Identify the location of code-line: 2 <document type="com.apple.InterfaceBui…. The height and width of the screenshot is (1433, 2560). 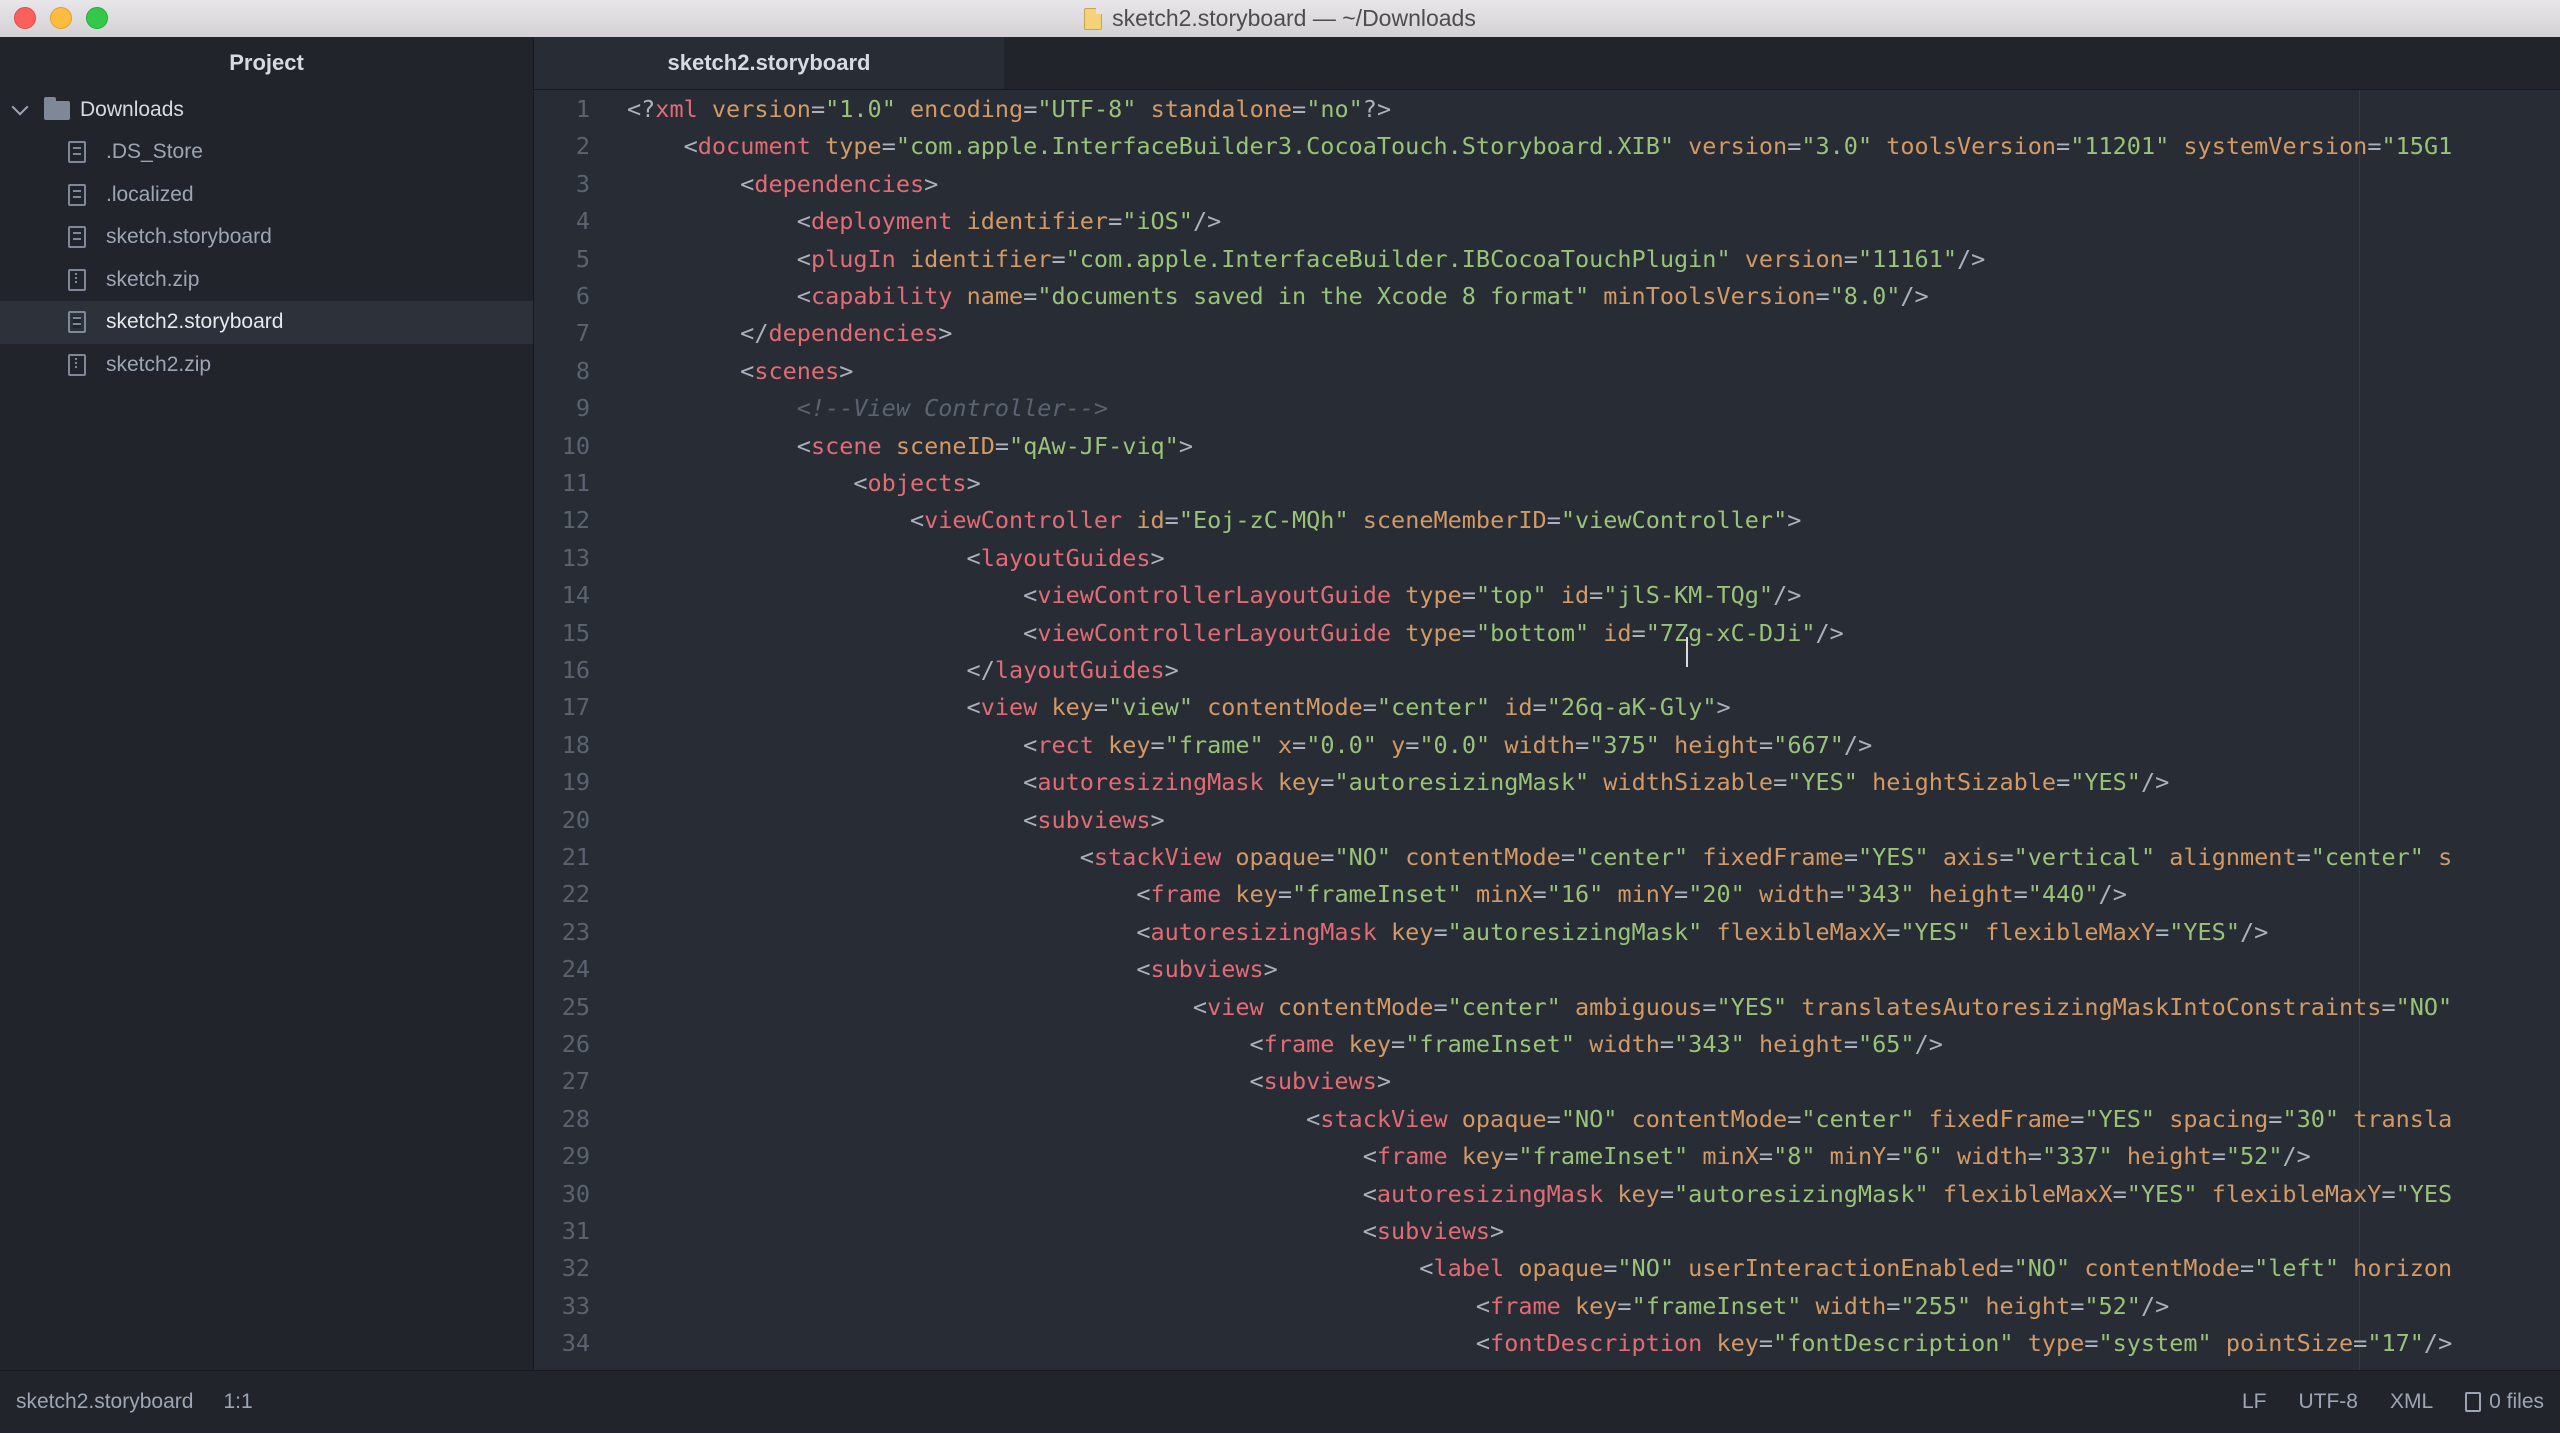
(1493, 146).